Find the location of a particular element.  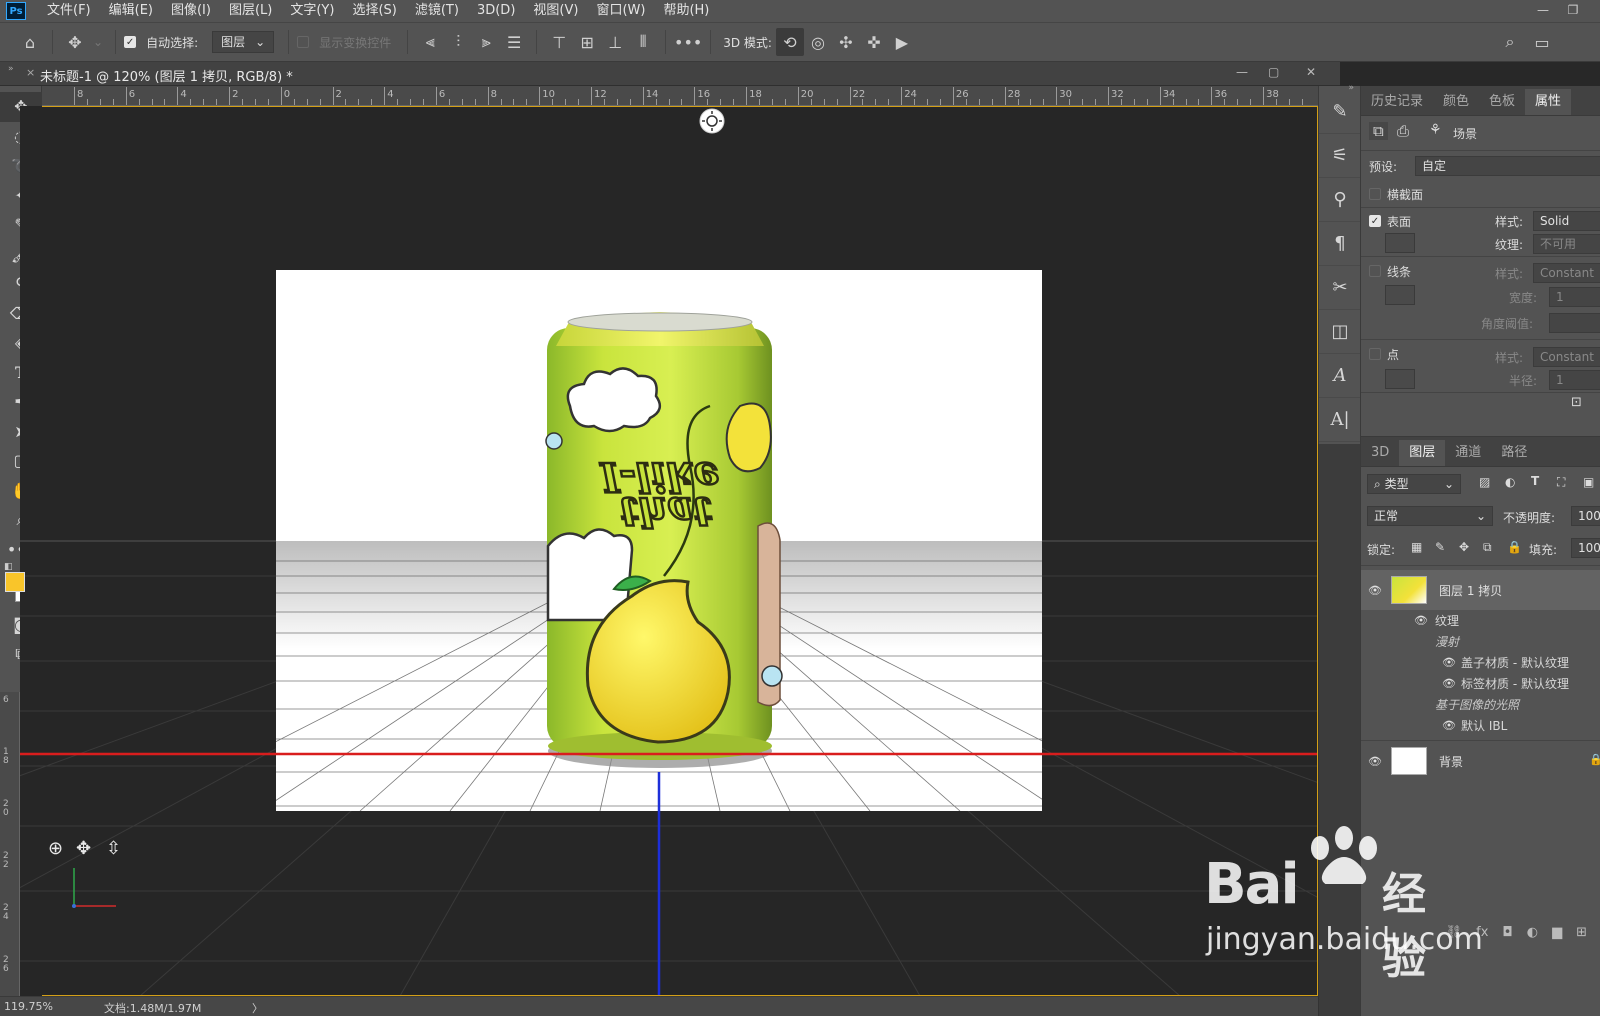

opacity-field: 100% is located at coordinates (1585, 516).